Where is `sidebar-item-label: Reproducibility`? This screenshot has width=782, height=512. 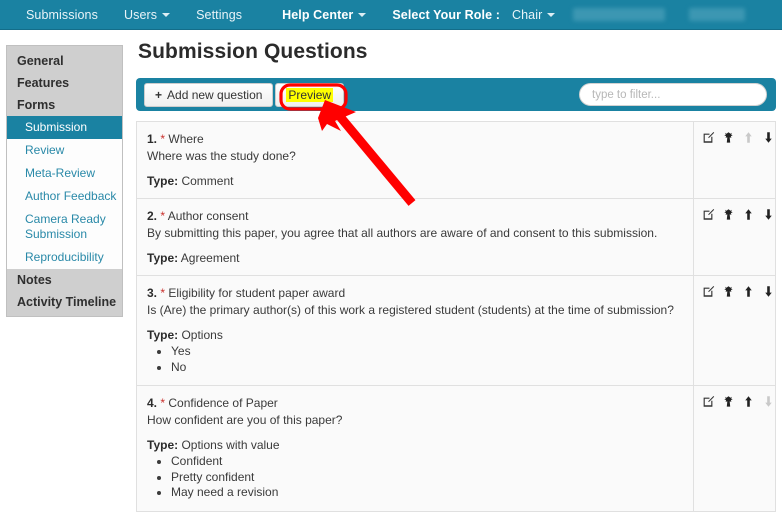 sidebar-item-label: Reproducibility is located at coordinates (64, 257).